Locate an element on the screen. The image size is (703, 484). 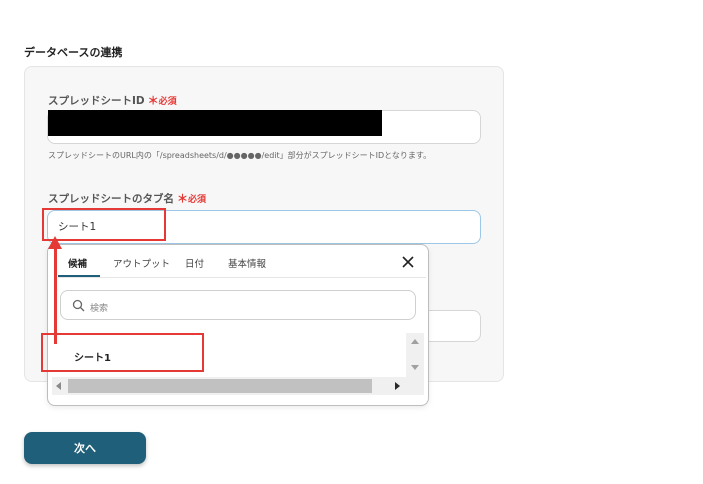
spreadsheet-id-label-text: スプレッドシートID is located at coordinates (96, 101).